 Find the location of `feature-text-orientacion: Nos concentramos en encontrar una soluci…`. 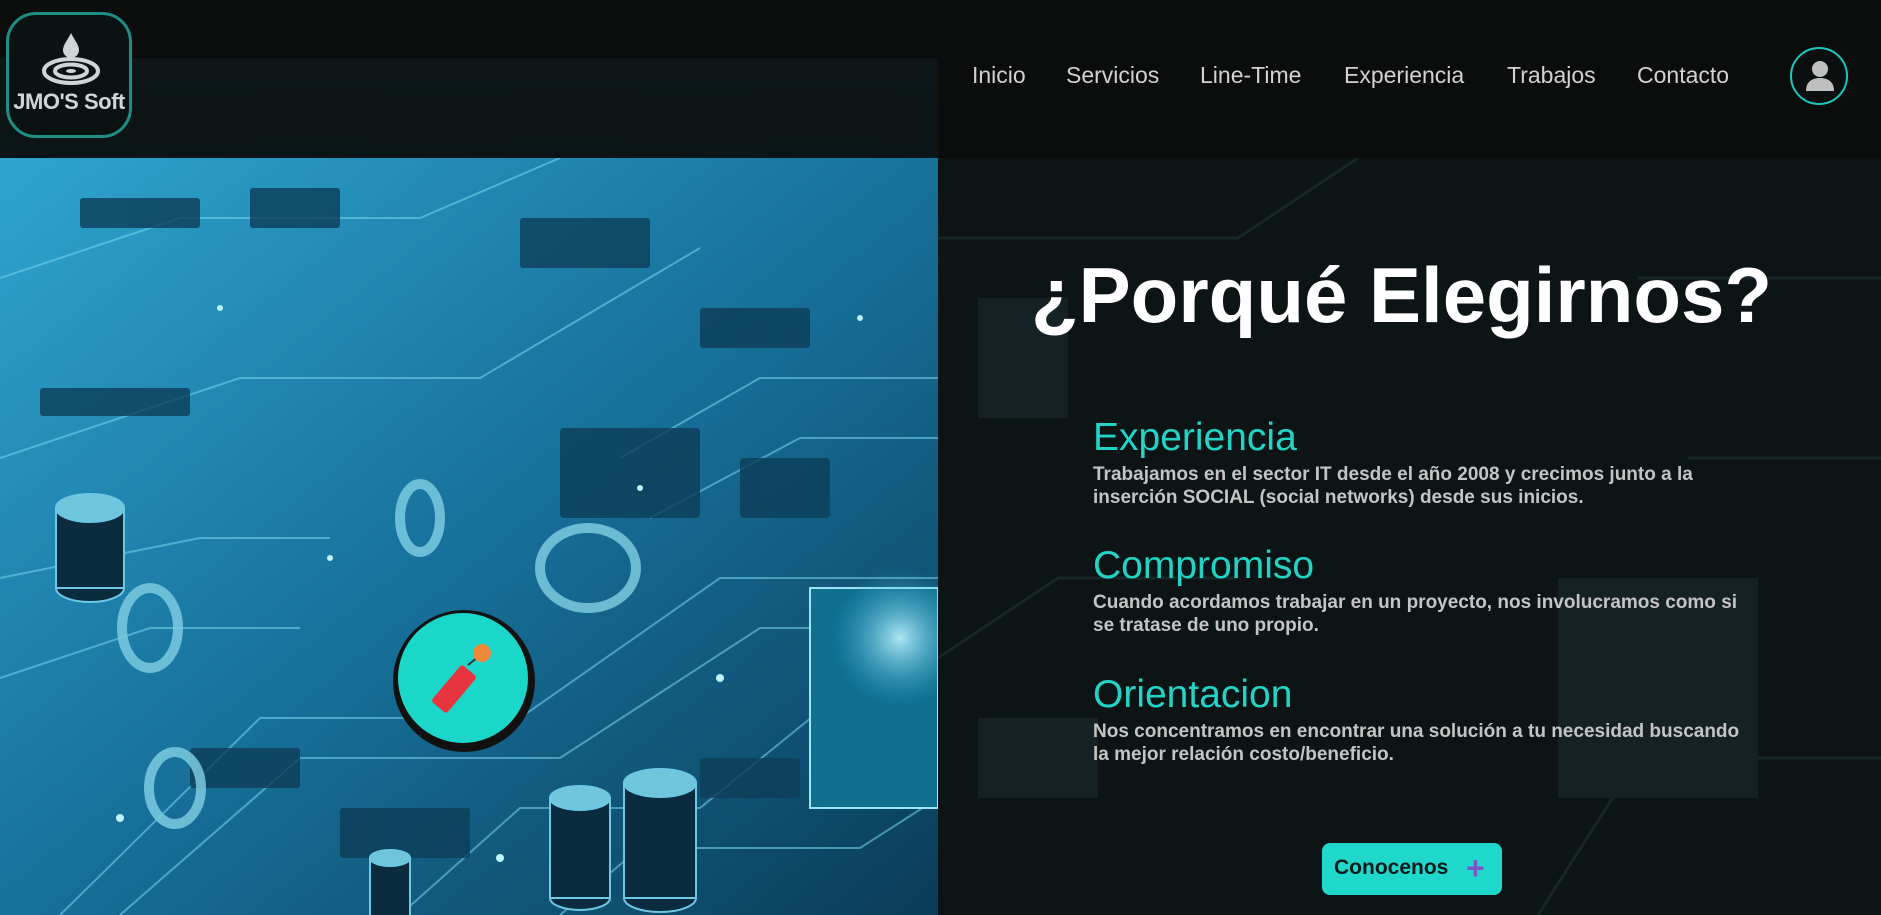

feature-text-orientacion: Nos concentramos en encontrar una soluci… is located at coordinates (1416, 743).